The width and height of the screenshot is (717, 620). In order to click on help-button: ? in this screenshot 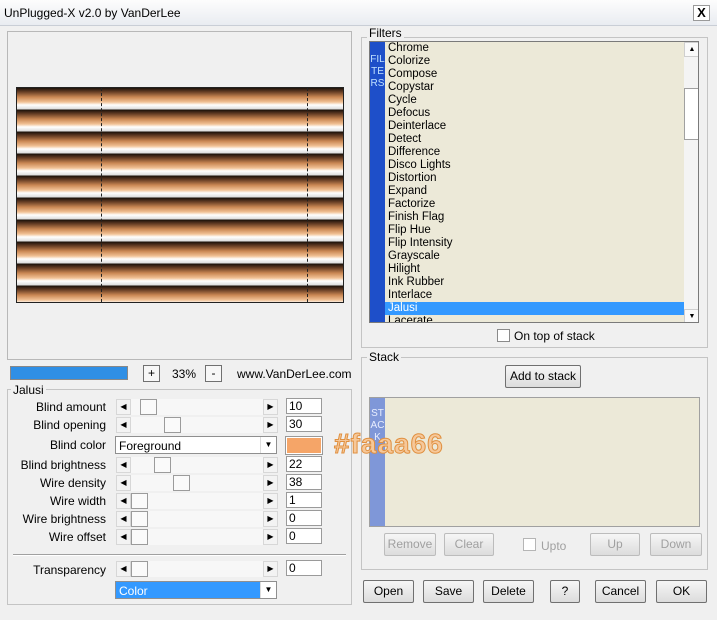, I will do `click(565, 591)`.